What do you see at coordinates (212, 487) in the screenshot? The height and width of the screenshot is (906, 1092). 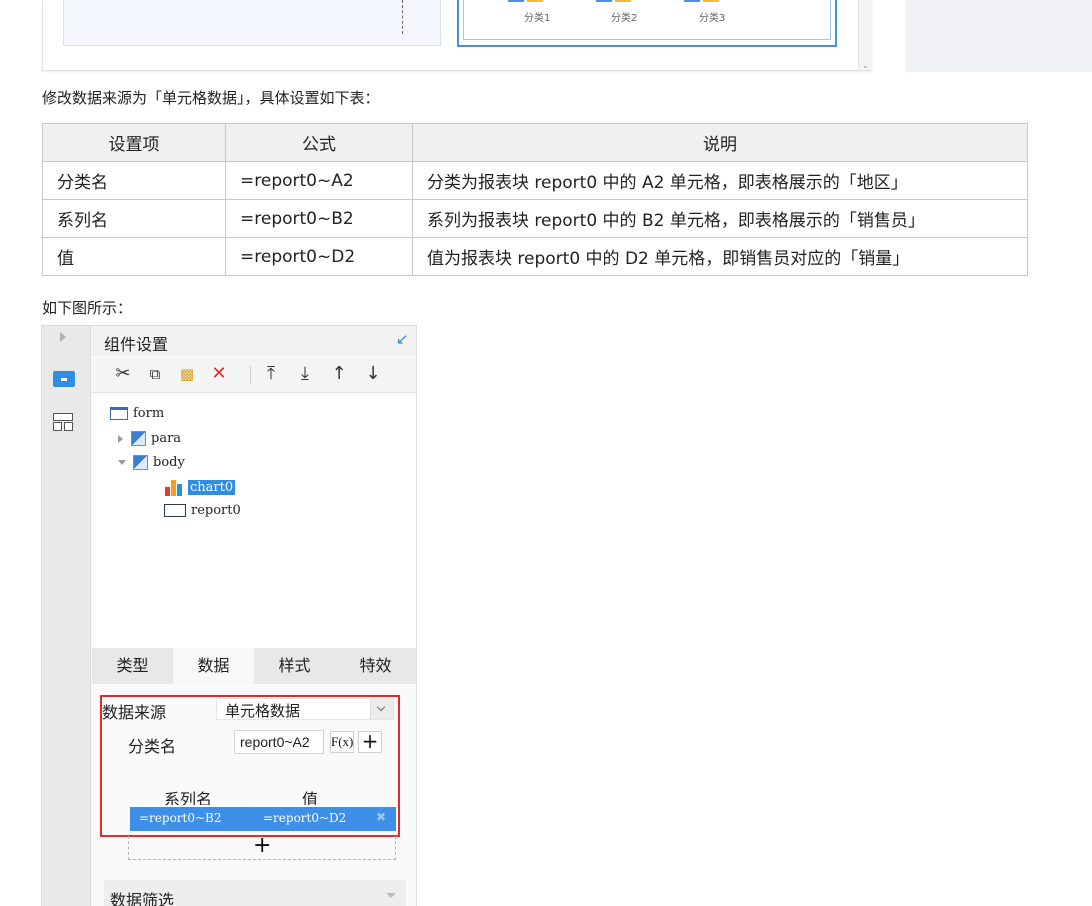 I see `tree-node-label: chart0` at bounding box center [212, 487].